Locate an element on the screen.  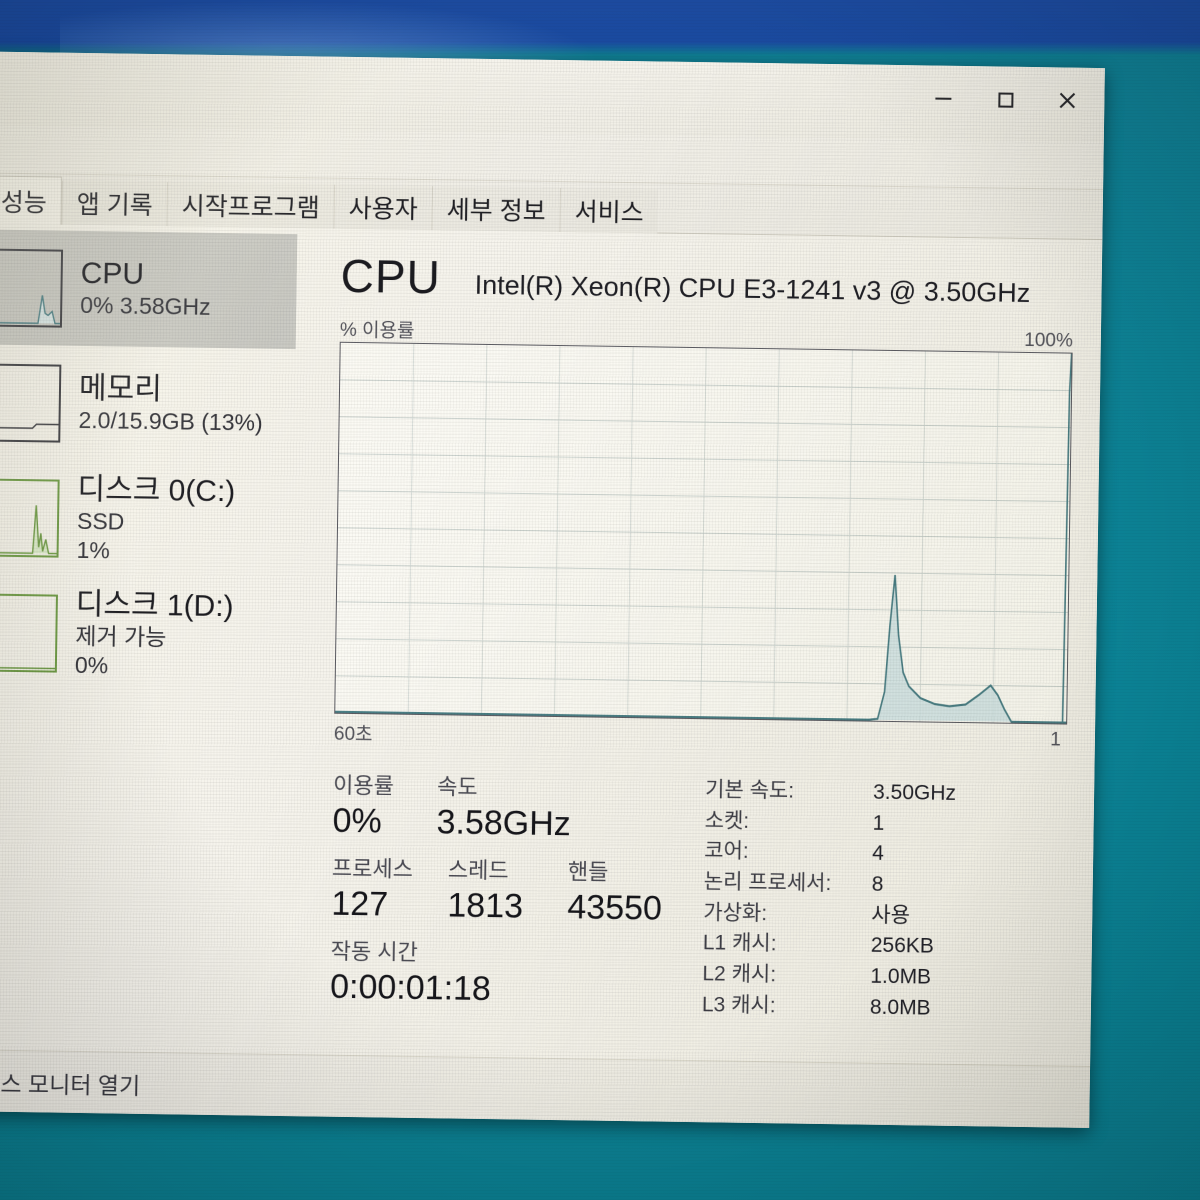
sidebar-disk0-title: 디스크 0(C:) is located at coordinates (156, 490).